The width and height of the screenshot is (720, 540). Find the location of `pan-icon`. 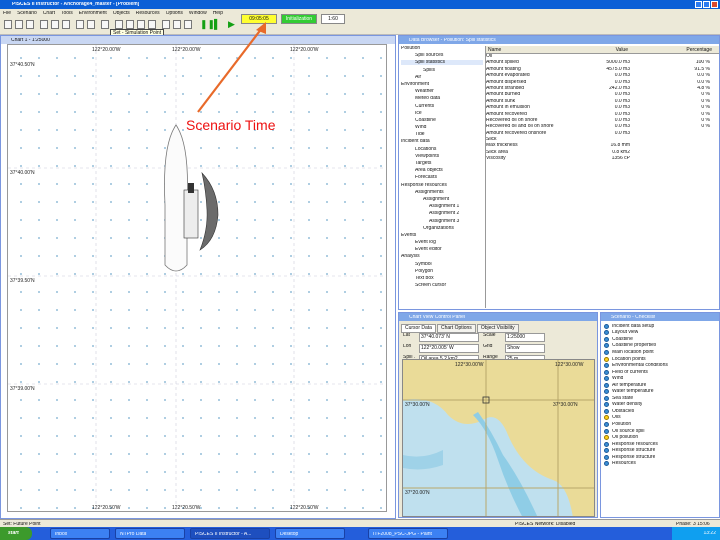

pan-icon is located at coordinates (66, 24).